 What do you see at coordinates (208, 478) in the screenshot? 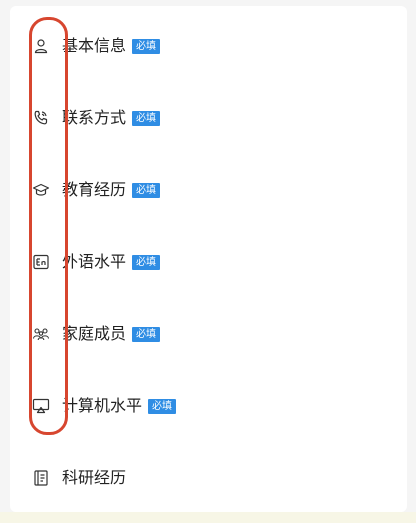
I see `section-research-experience: 科研经历` at bounding box center [208, 478].